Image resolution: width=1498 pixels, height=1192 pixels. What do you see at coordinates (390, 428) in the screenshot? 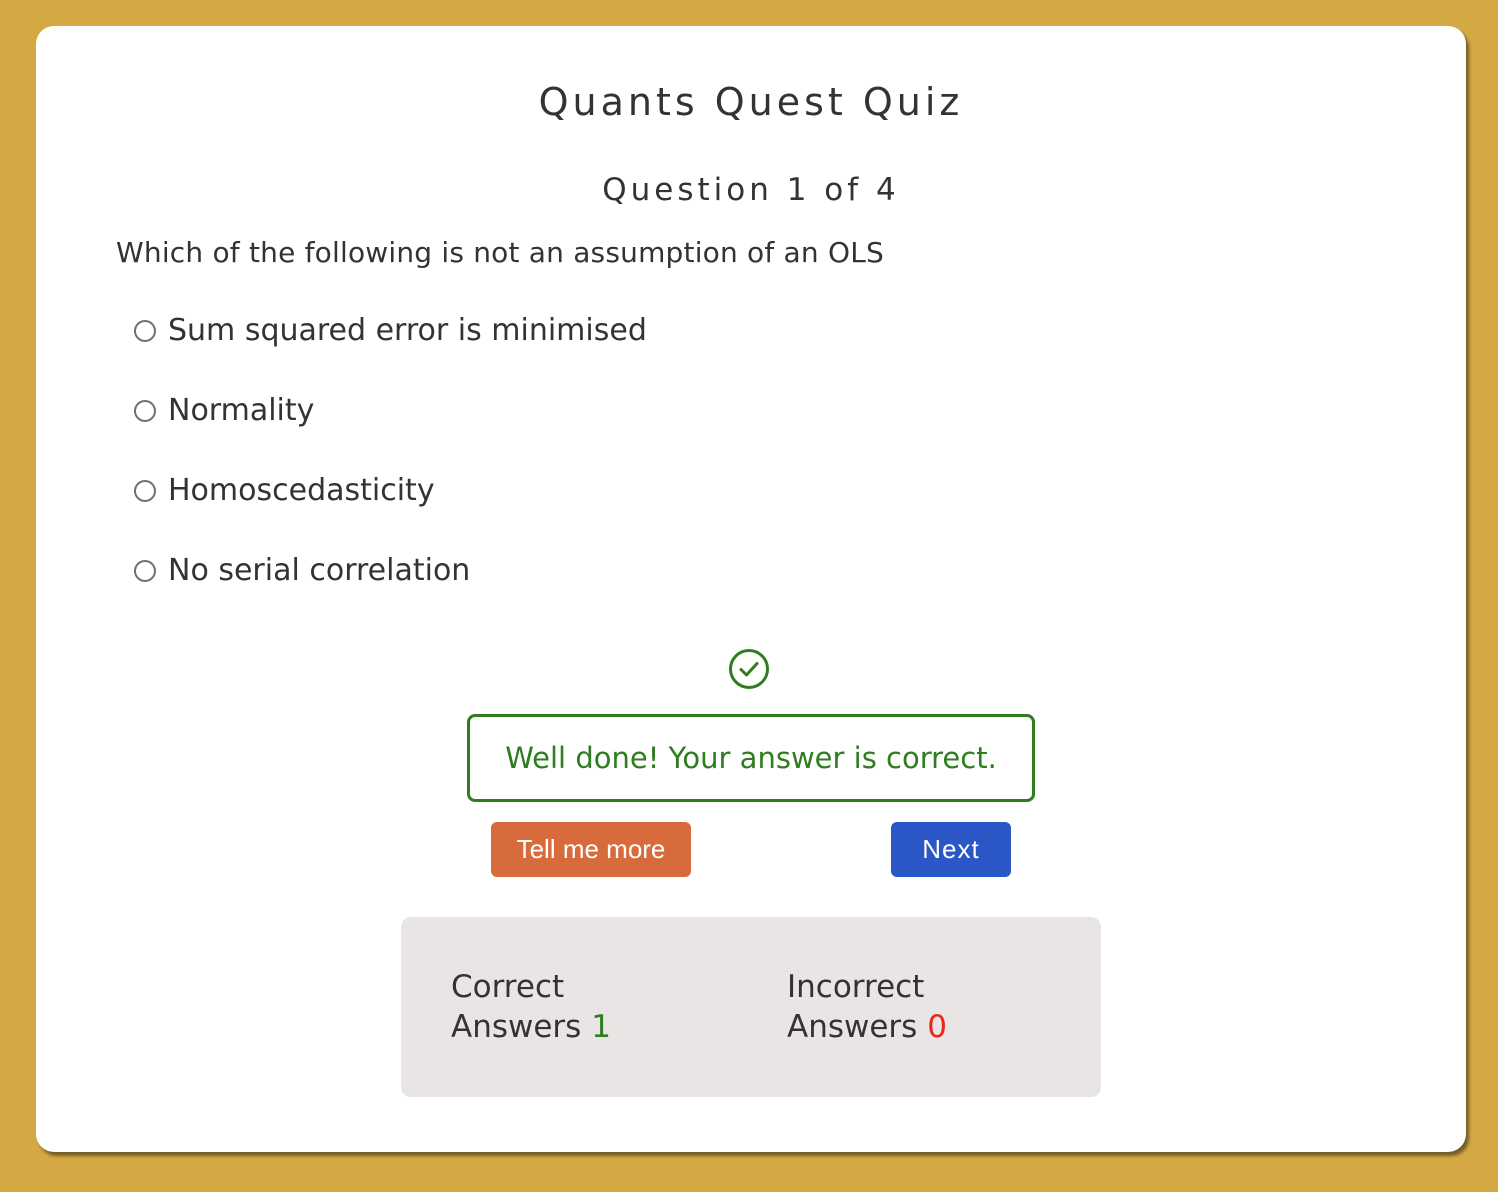
I see `answer-option: Normality` at bounding box center [390, 428].